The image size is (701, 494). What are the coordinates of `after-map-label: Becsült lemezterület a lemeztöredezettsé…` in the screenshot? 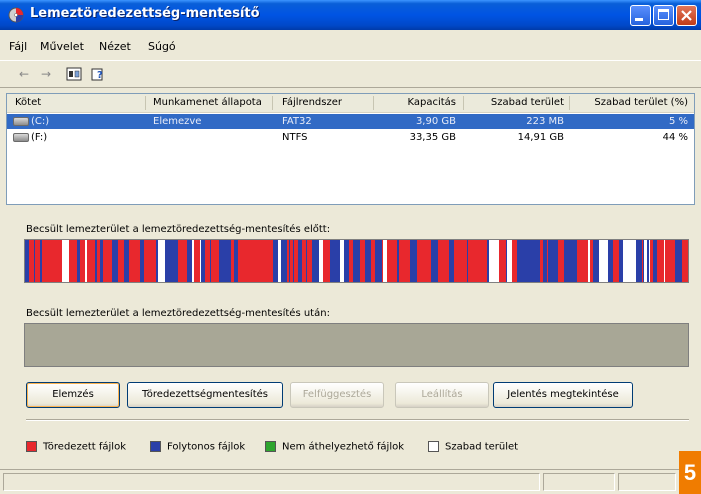 It's located at (178, 313).